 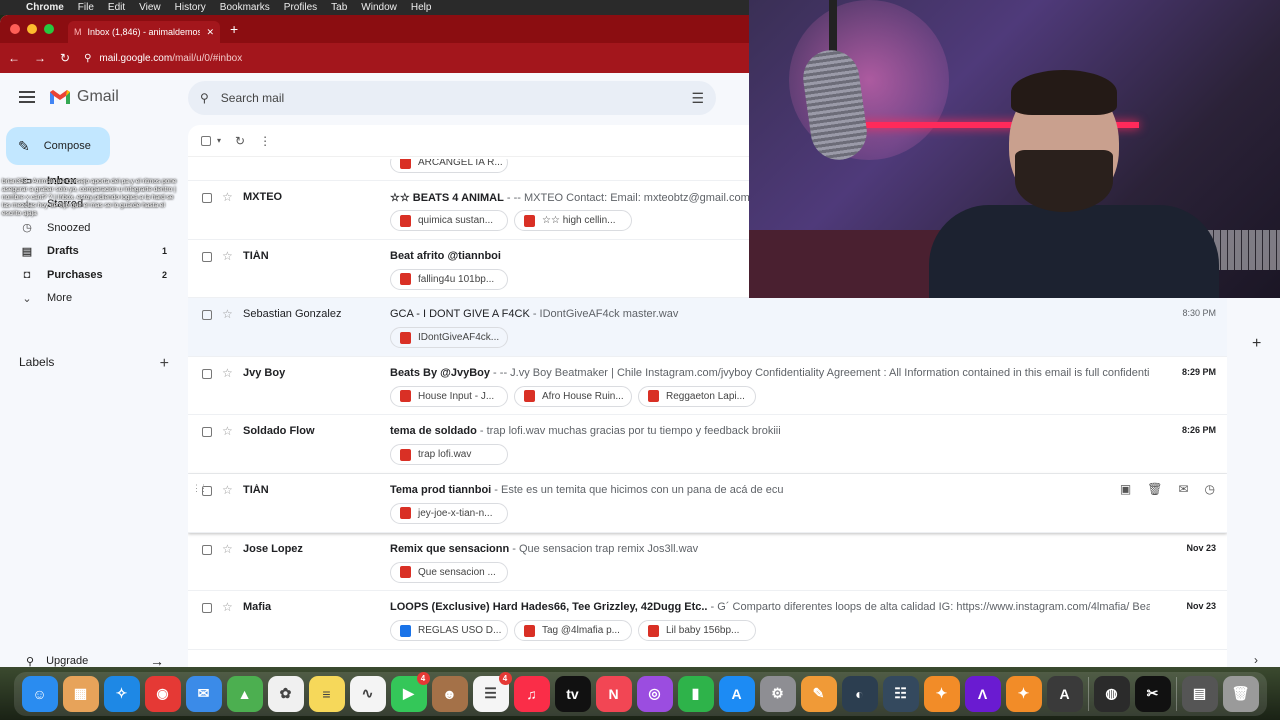 I want to click on back-icon: ←, so click(x=14, y=58).